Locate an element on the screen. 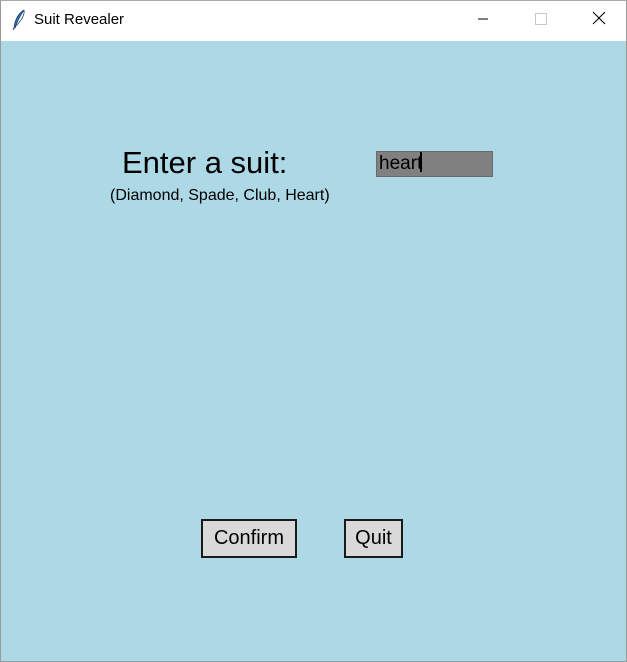 The width and height of the screenshot is (627, 662). minimize-button is located at coordinates (483, 20).